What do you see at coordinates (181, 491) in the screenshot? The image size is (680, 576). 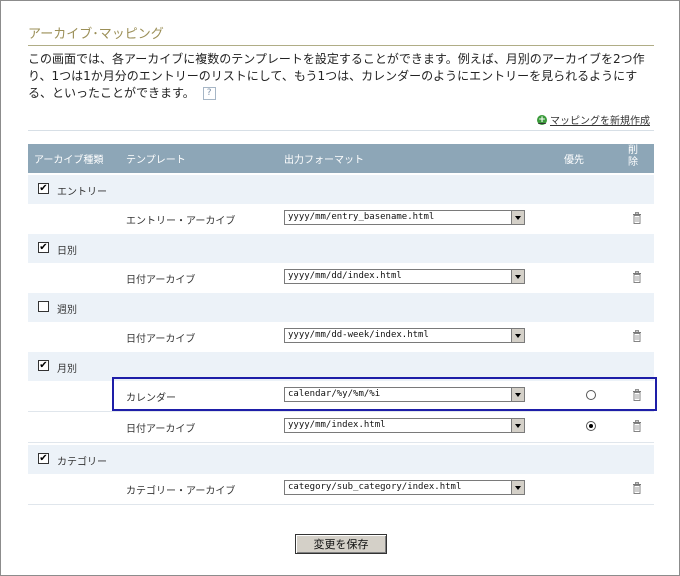 I see `template-name: カテゴリー・アーカイブ` at bounding box center [181, 491].